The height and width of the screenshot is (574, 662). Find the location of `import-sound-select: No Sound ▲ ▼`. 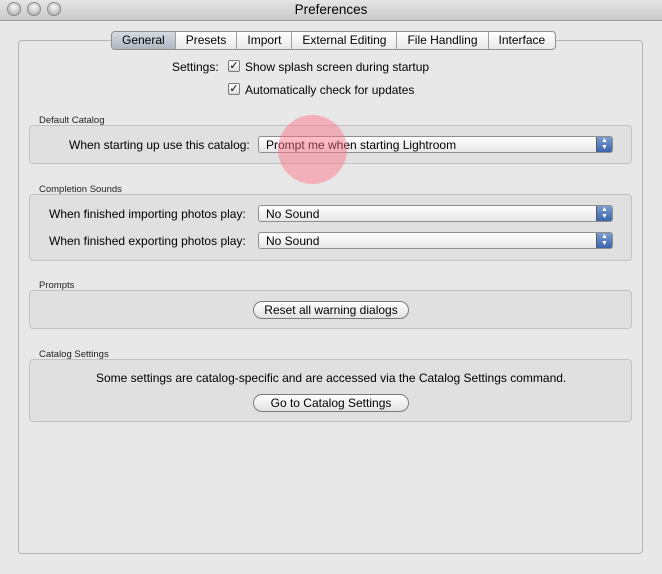

import-sound-select: No Sound ▲ ▼ is located at coordinates (435, 213).